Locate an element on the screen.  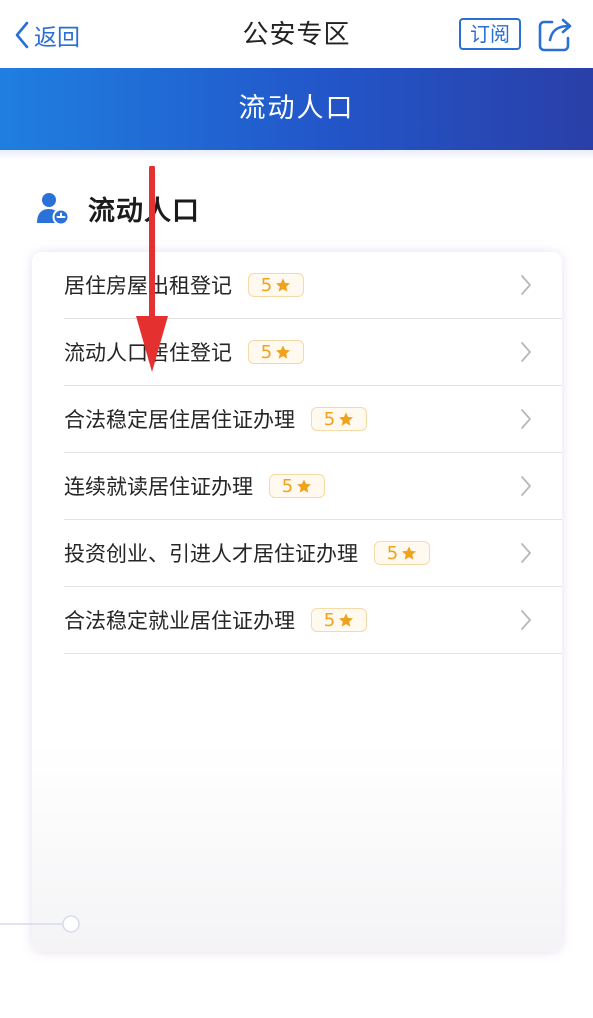
item-label: 投资创业、引进人才居住证办理 is located at coordinates (211, 554).